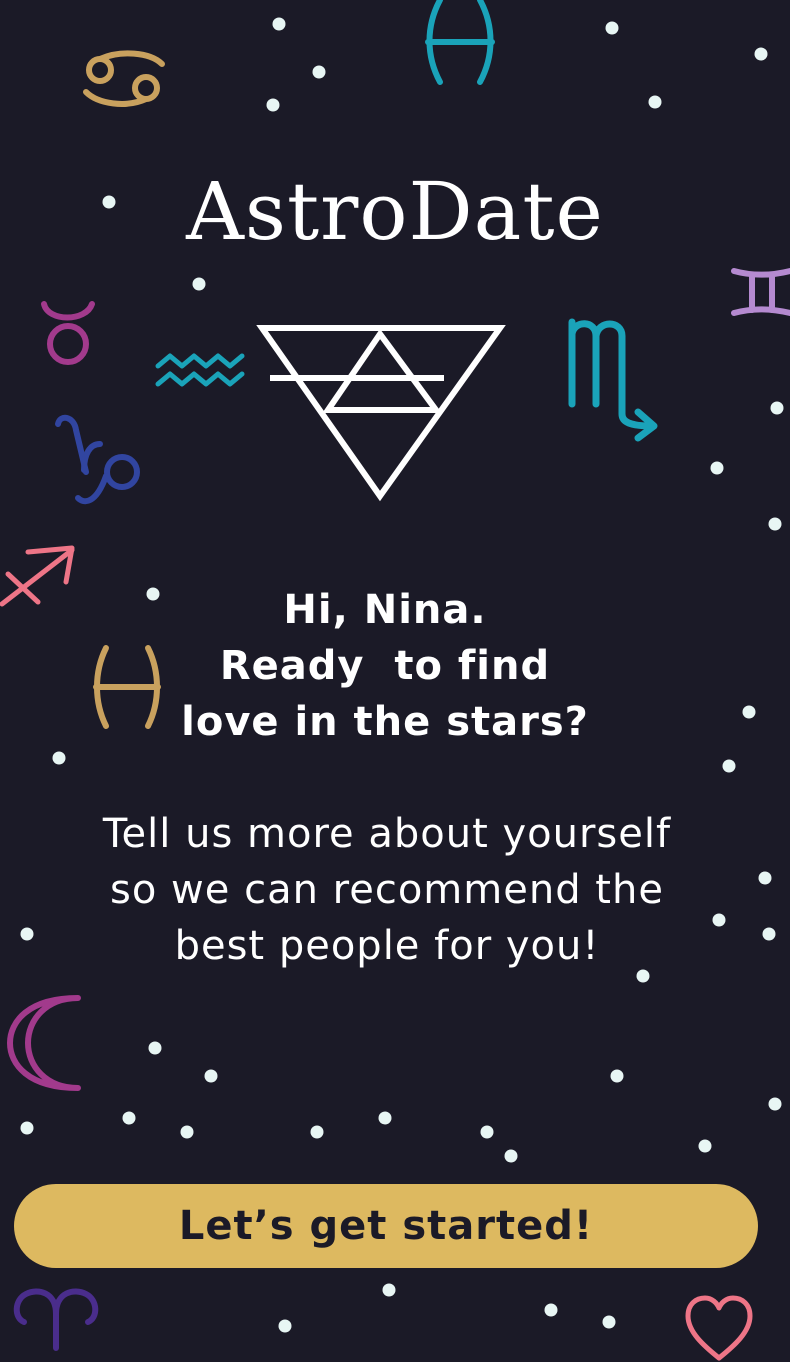 The width and height of the screenshot is (790, 1362). Describe the element at coordinates (387, 834) in the screenshot. I see `description-line: Tell us more about yourself` at that location.